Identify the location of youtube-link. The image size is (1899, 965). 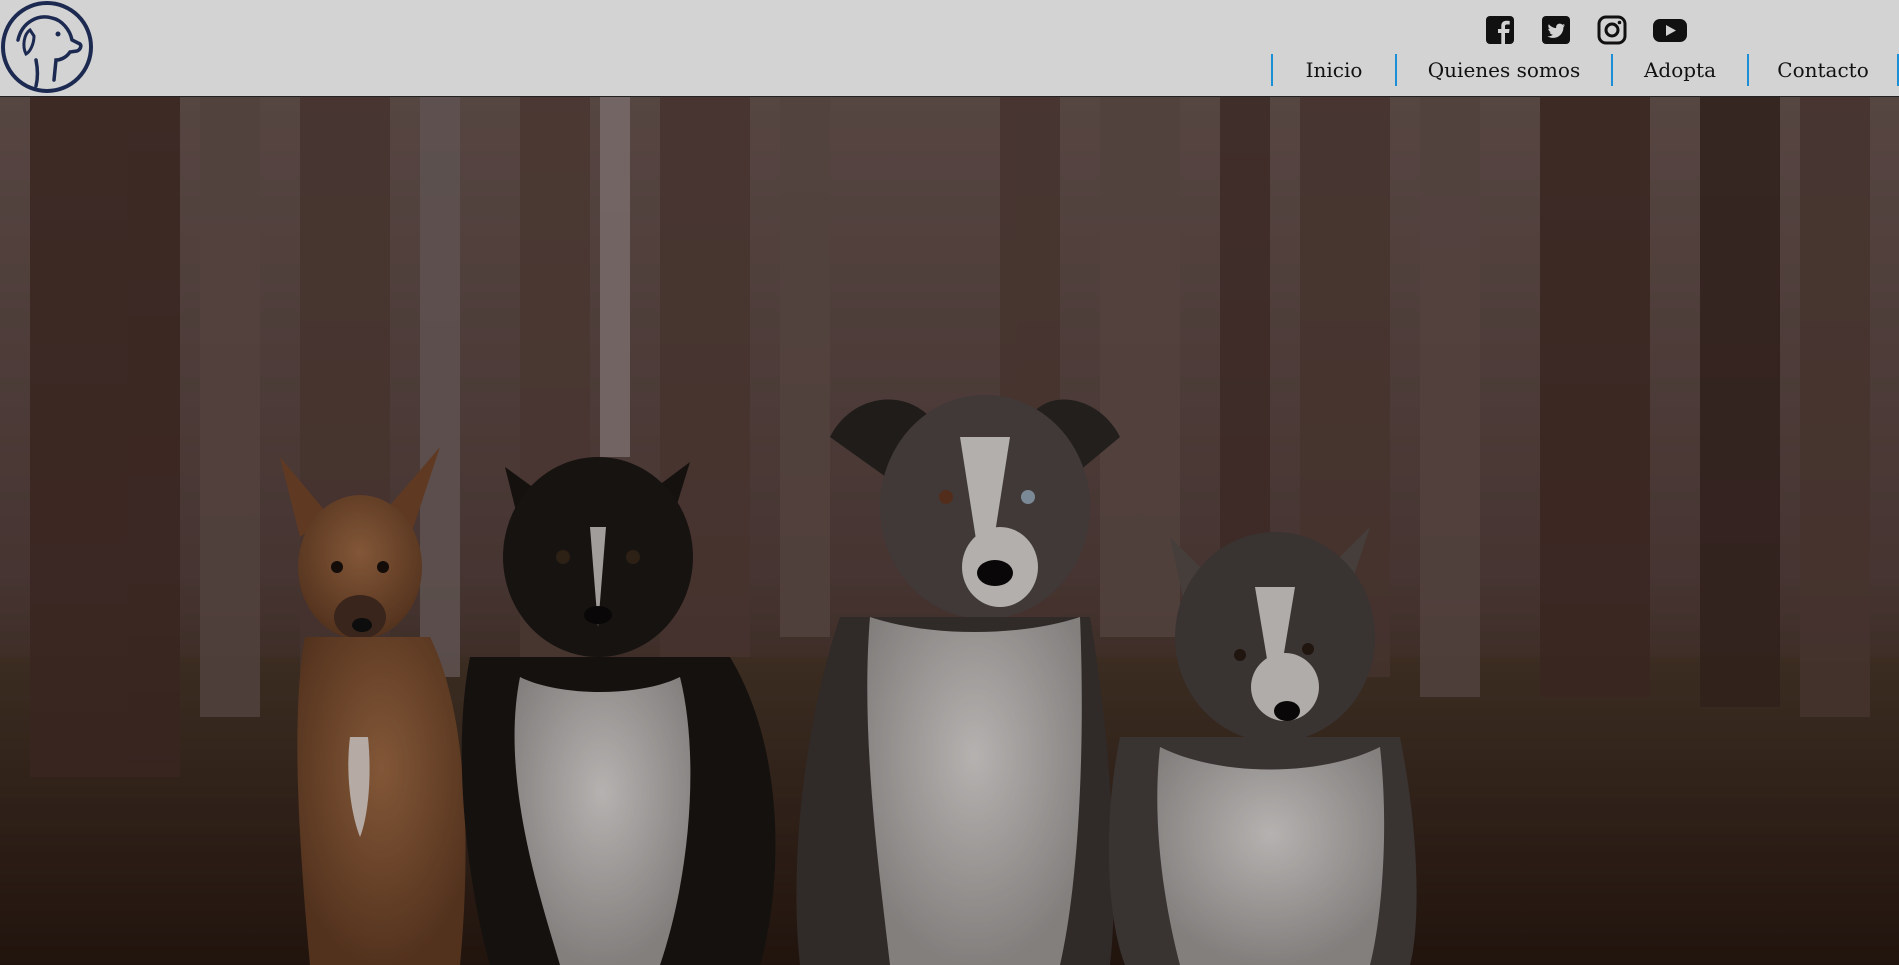
(1669, 30).